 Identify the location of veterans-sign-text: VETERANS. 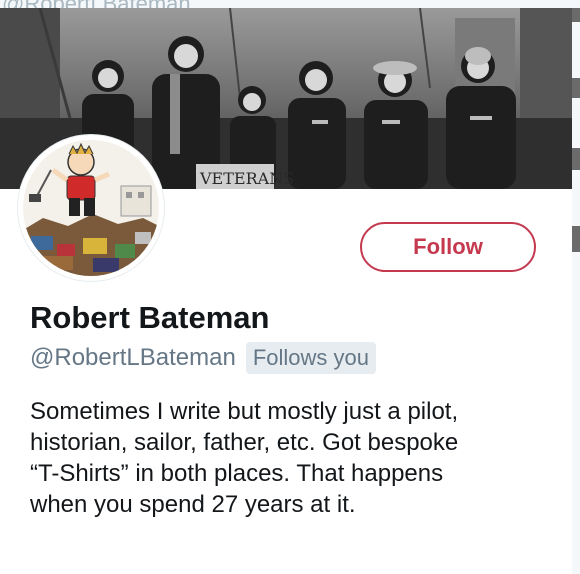
(246, 178).